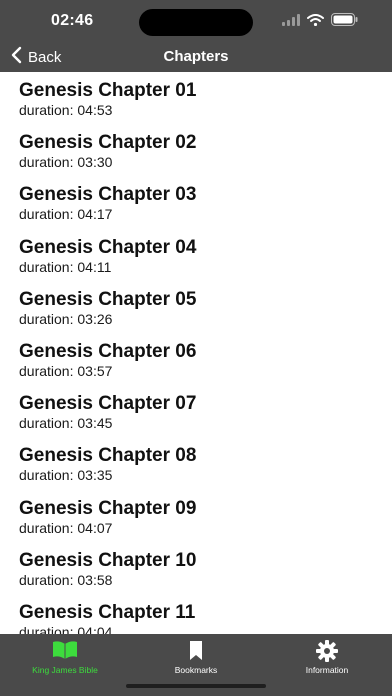 This screenshot has height=696, width=392. I want to click on list-item: Genesis Chapter 09 duration: 04:07, so click(196, 516).